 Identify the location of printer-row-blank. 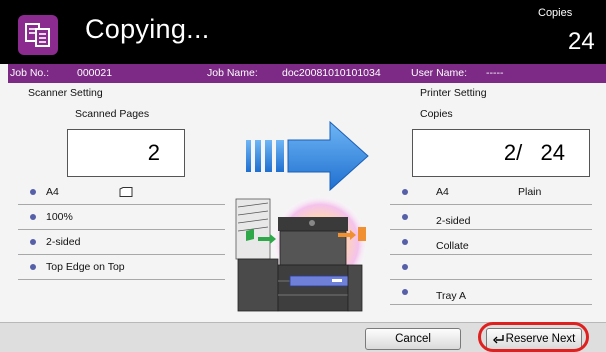
(491, 267).